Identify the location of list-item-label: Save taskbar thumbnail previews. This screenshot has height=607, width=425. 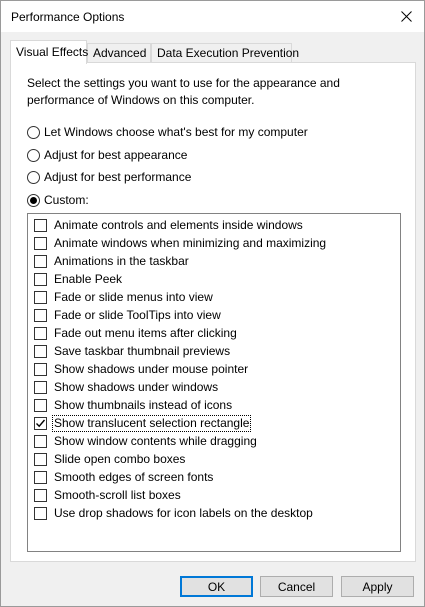
(142, 351).